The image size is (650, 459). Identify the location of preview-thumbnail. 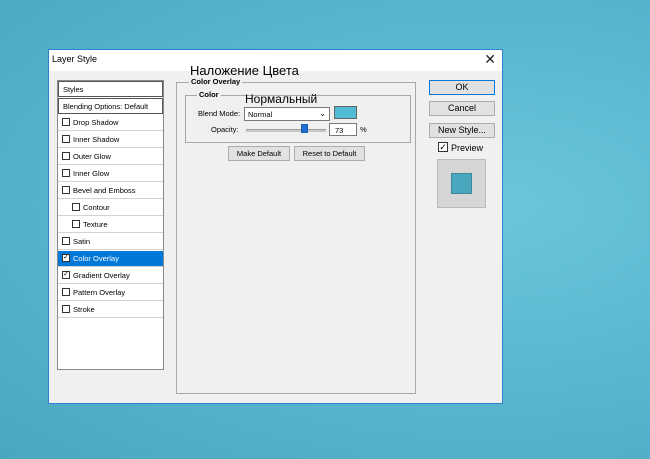
(461, 183).